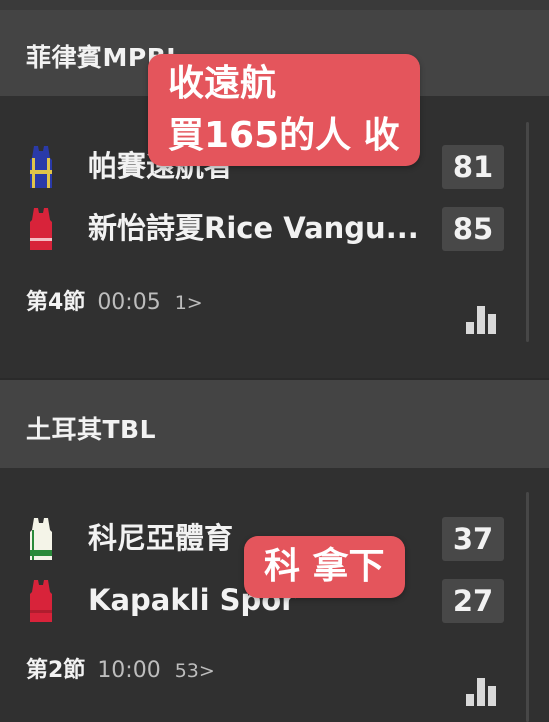 The height and width of the screenshot is (722, 549). Describe the element at coordinates (195, 671) in the screenshot. I see `market-count: 53>` at that location.